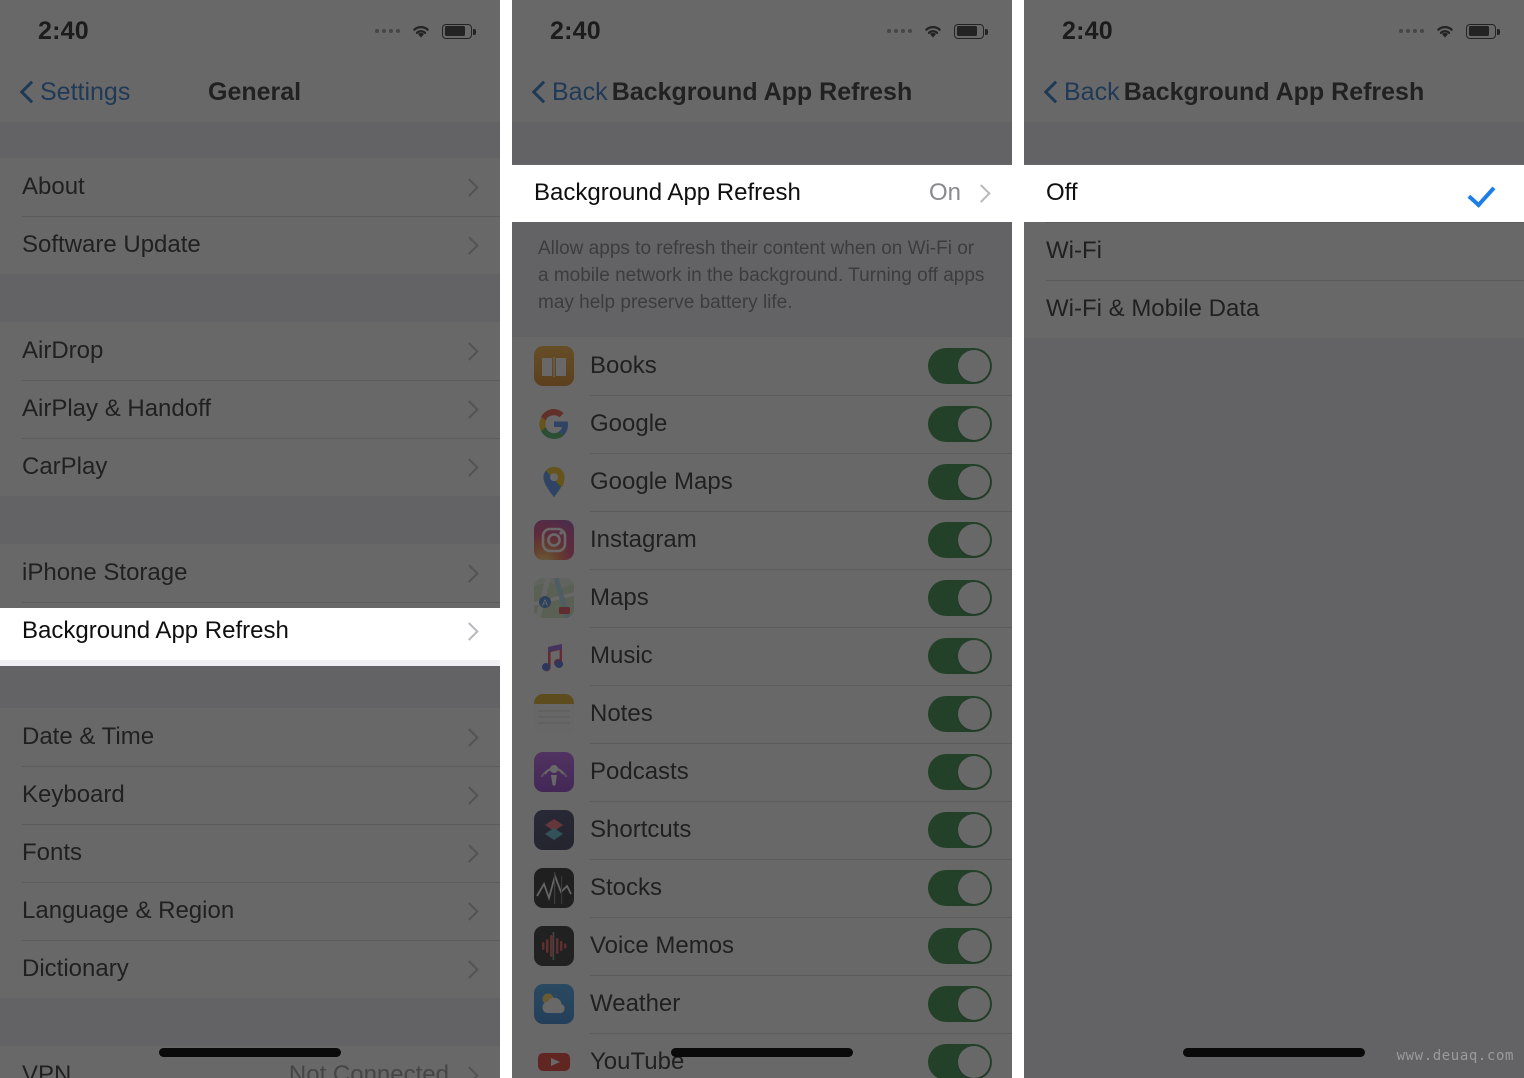  Describe the element at coordinates (1274, 193) in the screenshot. I see `option-item-off: Off` at that location.